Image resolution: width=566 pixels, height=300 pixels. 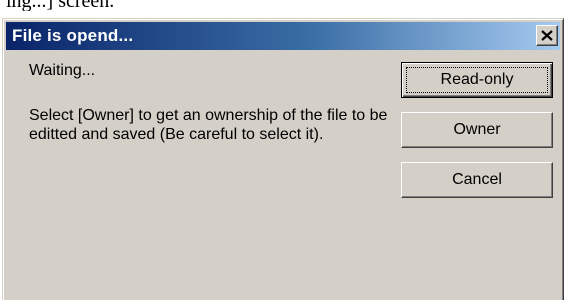 I want to click on page-text-fragment: ing...] screen., so click(x=60, y=5).